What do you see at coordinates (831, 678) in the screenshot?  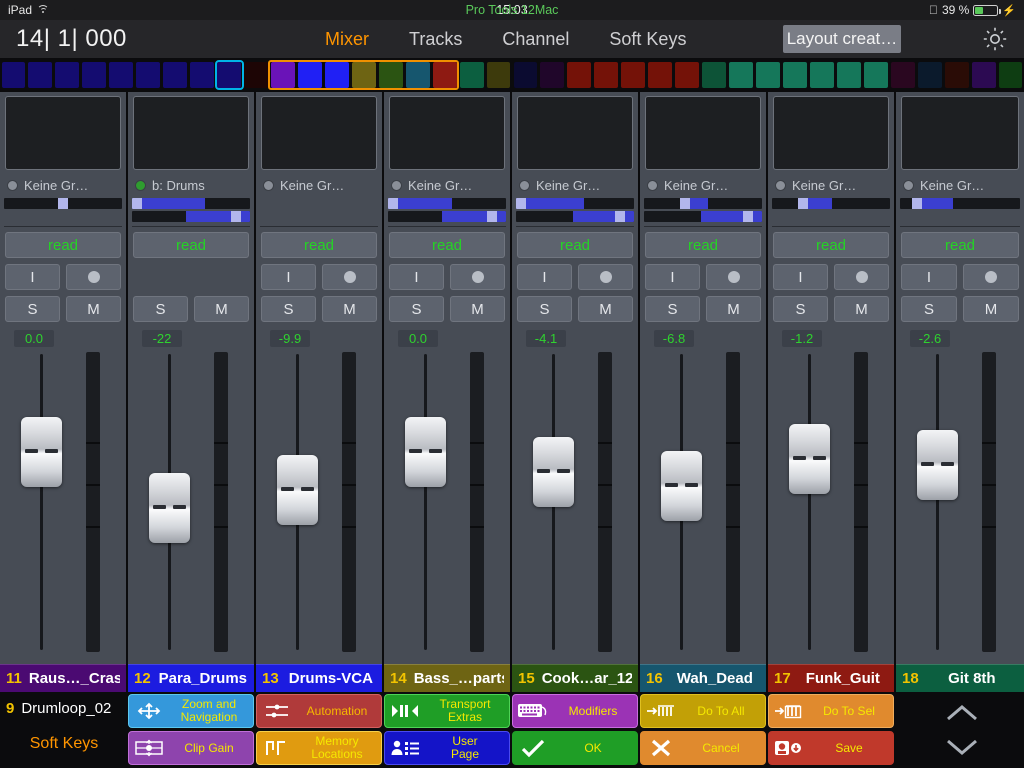 I see `track-name-bar: 17 Funk_Guit` at bounding box center [831, 678].